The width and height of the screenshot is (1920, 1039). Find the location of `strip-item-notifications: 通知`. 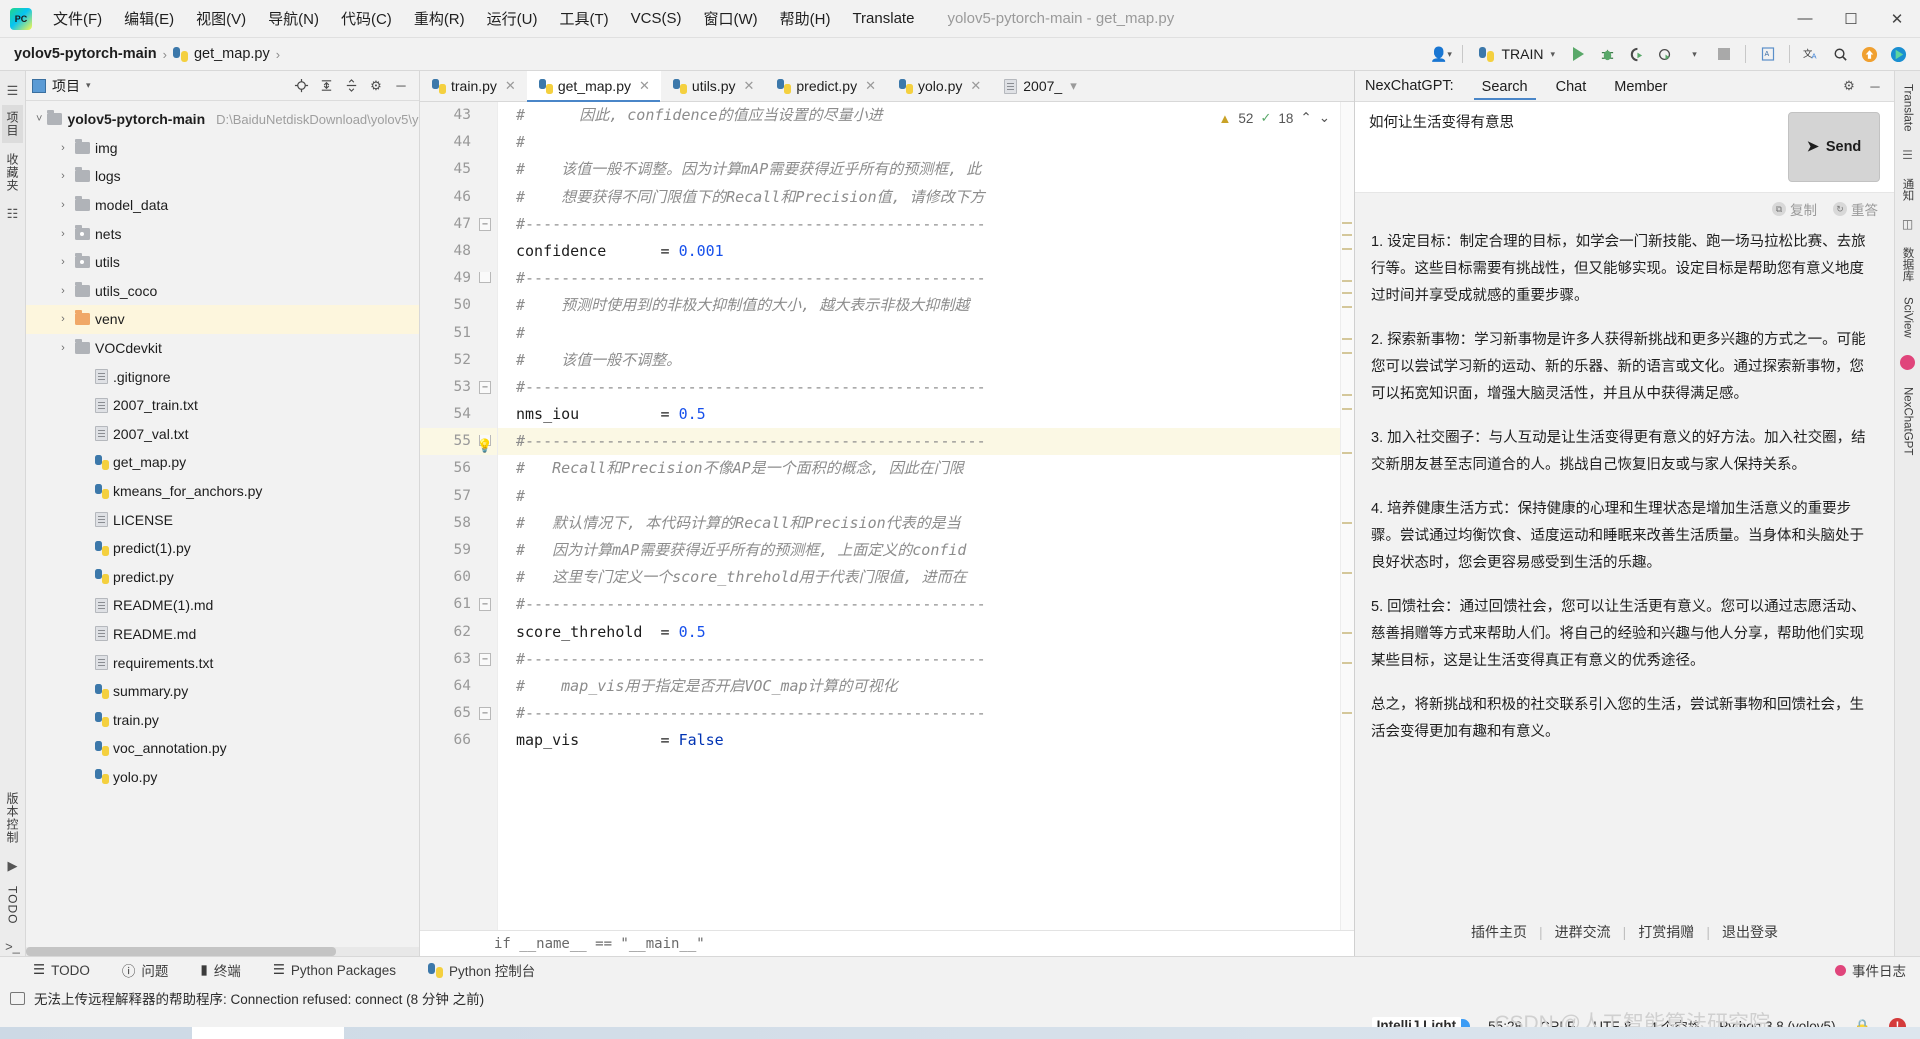

strip-item-notifications: 通知 is located at coordinates (1908, 189).